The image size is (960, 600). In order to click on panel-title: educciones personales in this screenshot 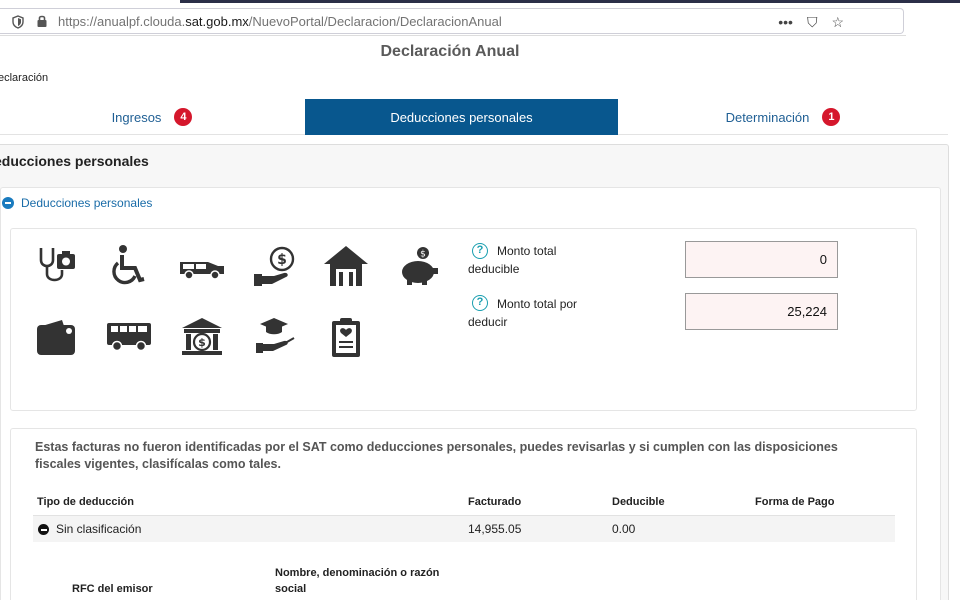, I will do `click(74, 161)`.